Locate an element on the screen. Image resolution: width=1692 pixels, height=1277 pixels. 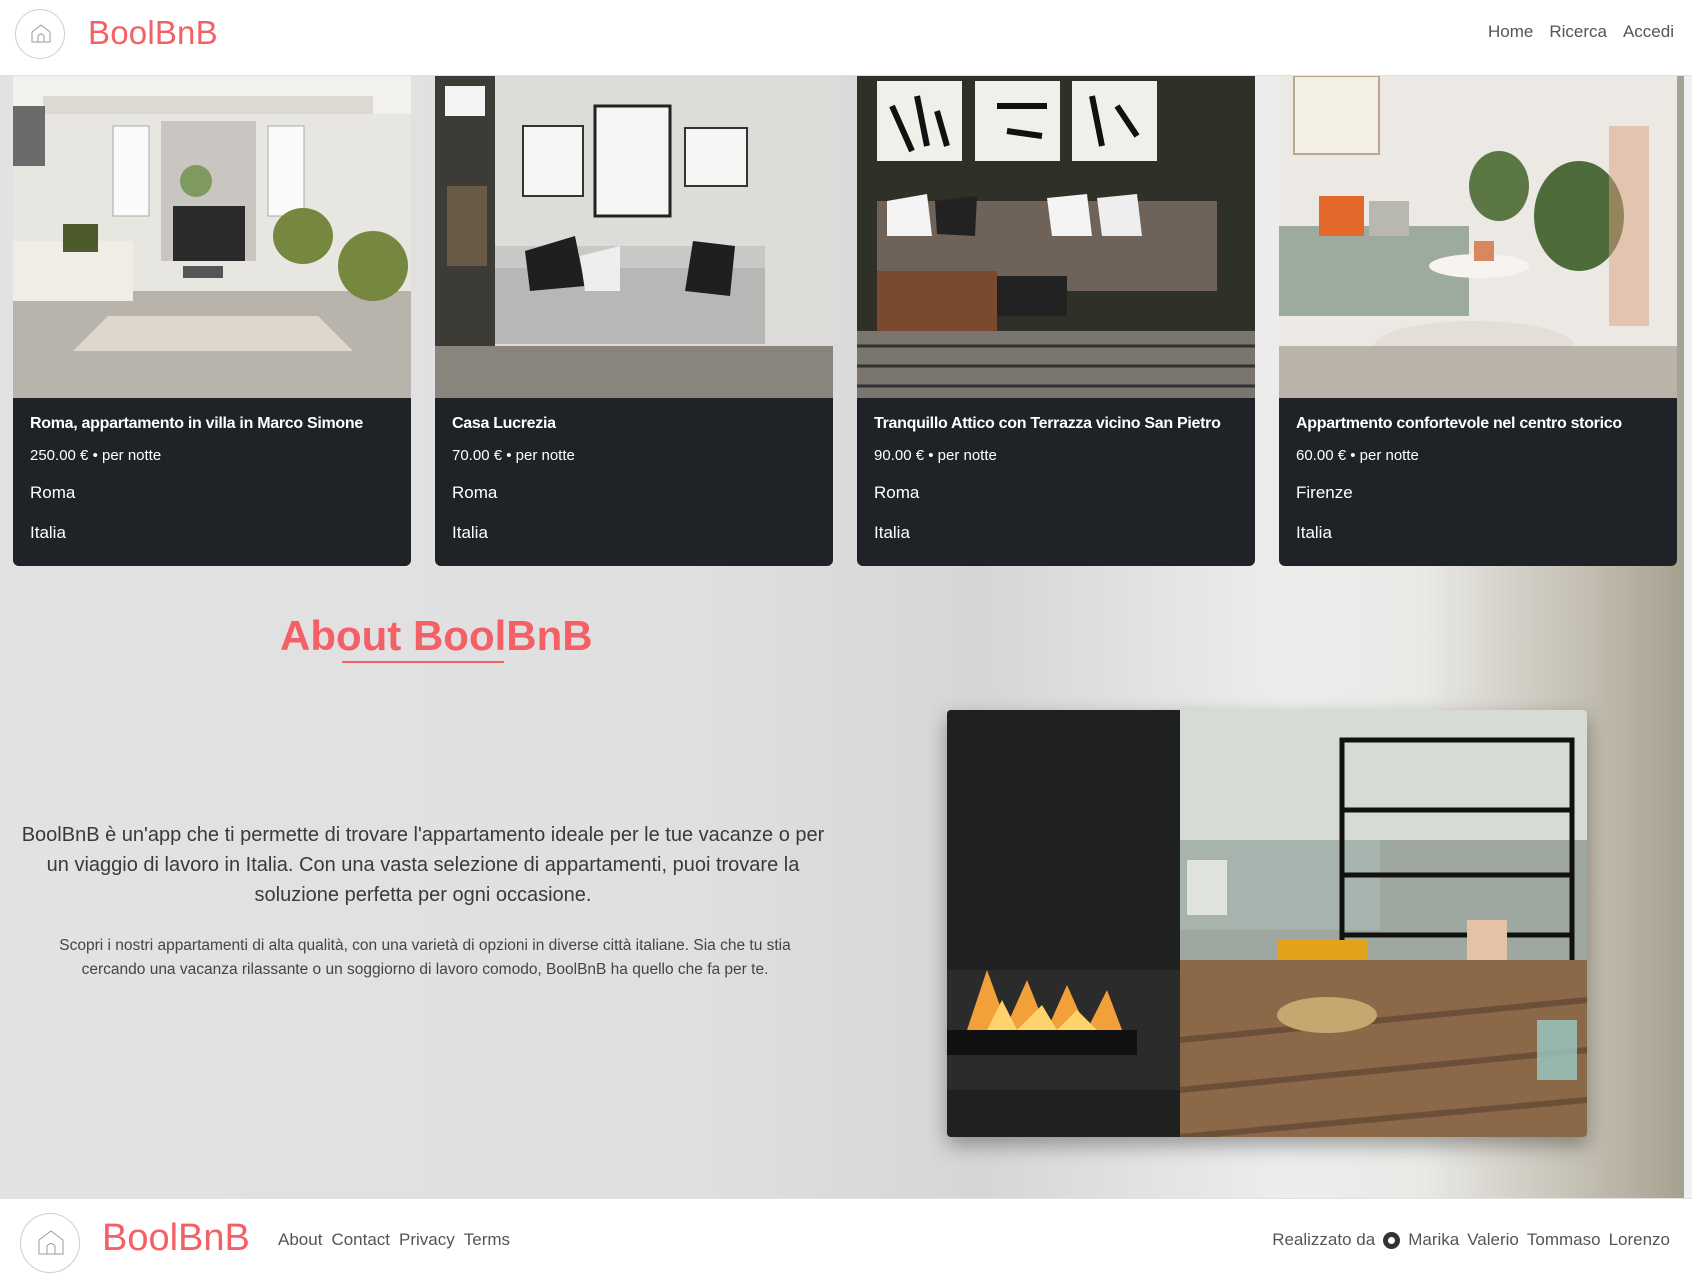
footer-contact-link: Contact is located at coordinates (360, 1240).